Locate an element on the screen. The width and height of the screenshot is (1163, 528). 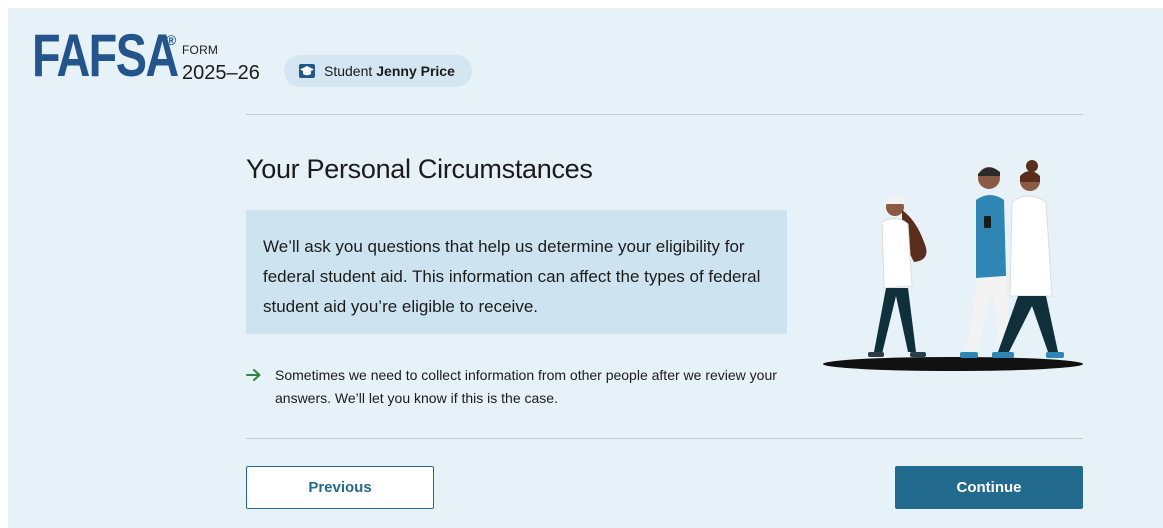
student-badge: Student Jenny Price is located at coordinates (378, 71).